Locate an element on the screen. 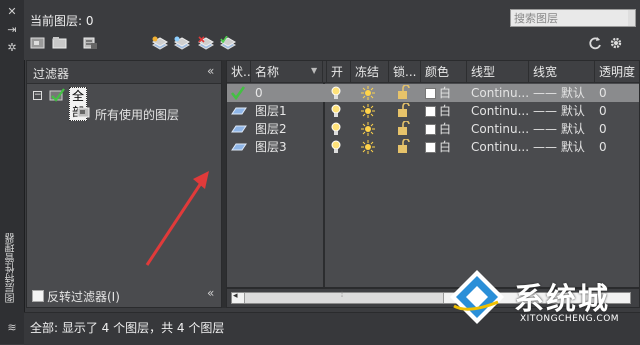  new-layer-icon is located at coordinates (160, 43).